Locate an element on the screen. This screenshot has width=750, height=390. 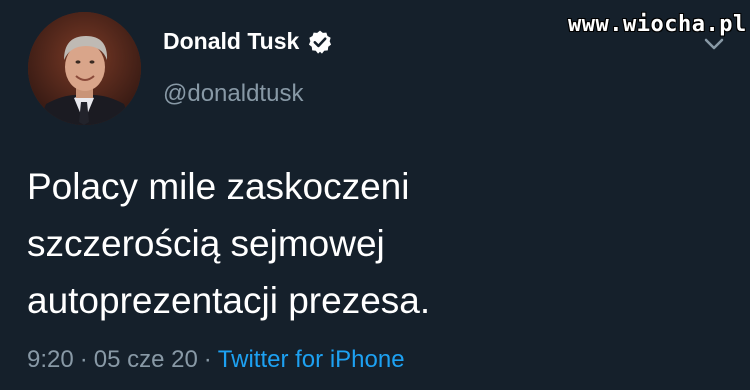
tweet-date: 05 cze 20 is located at coordinates (146, 359).